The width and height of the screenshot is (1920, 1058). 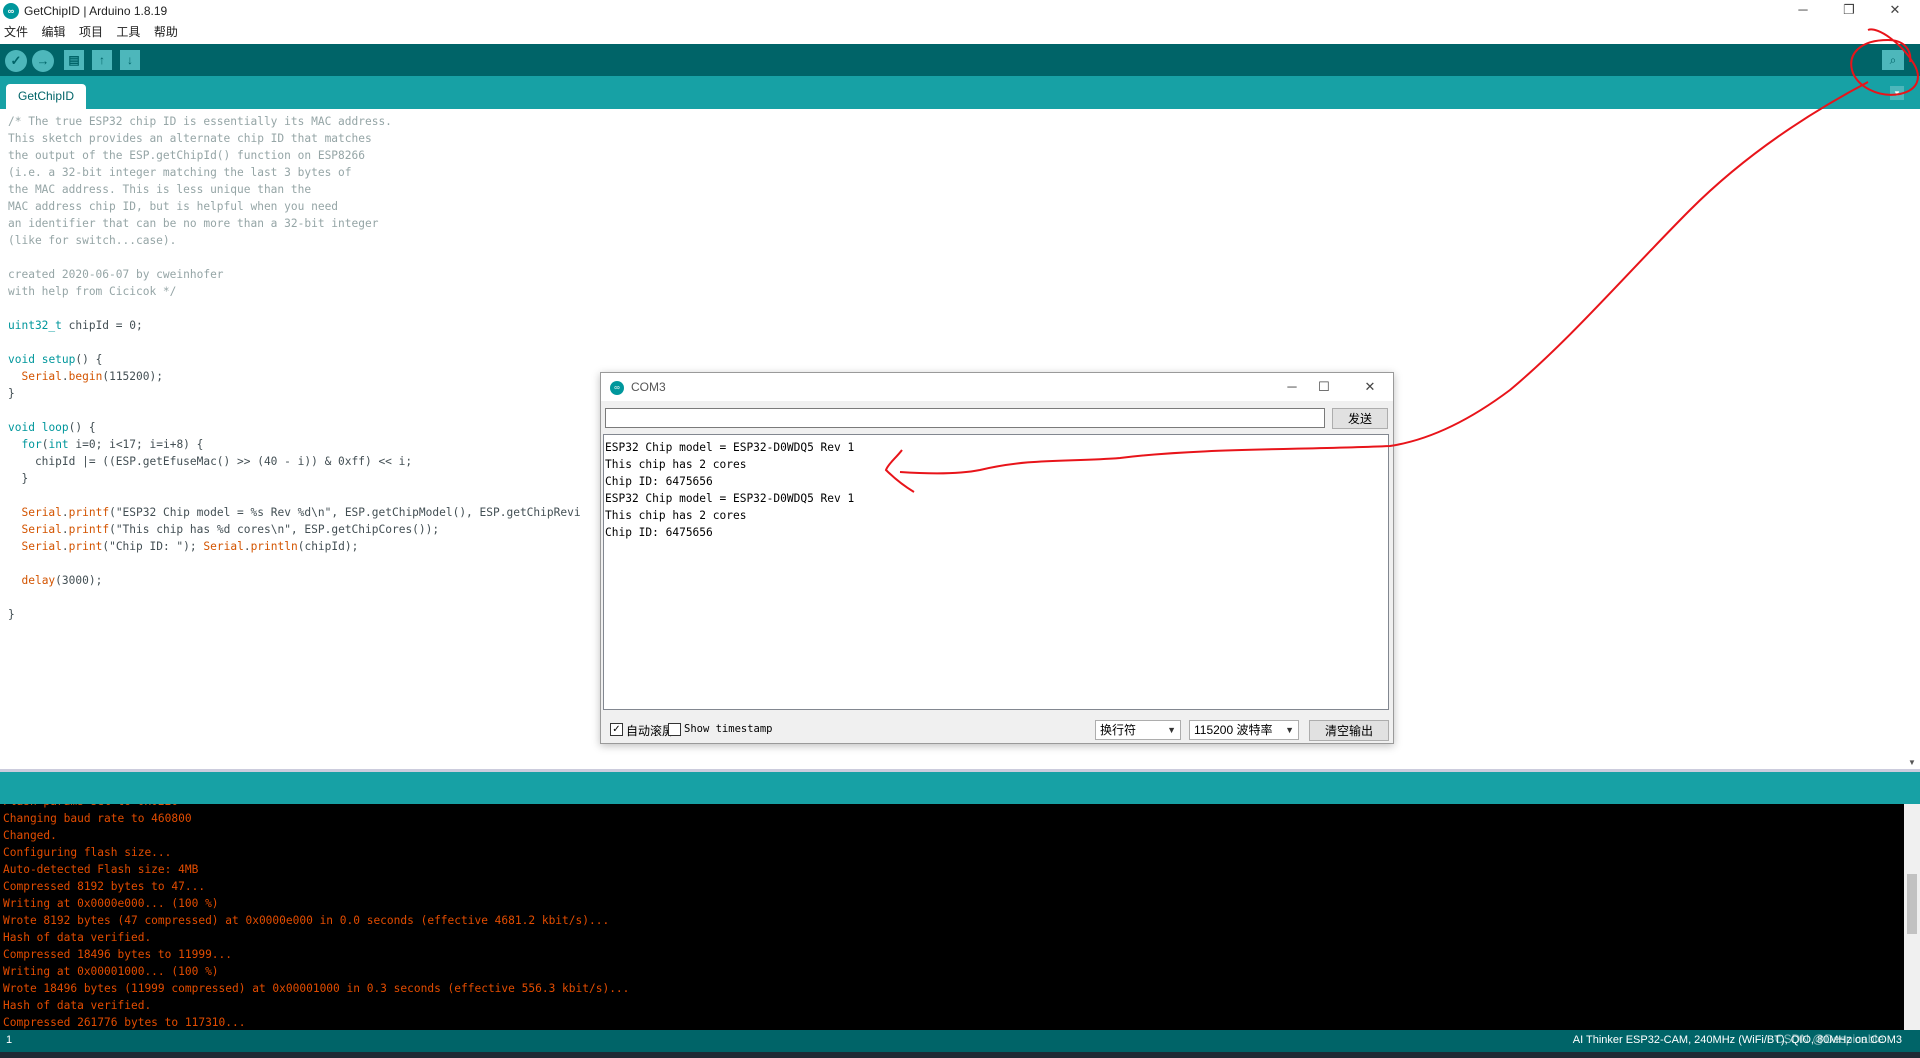 What do you see at coordinates (58, 444) in the screenshot?
I see `code-token: int` at bounding box center [58, 444].